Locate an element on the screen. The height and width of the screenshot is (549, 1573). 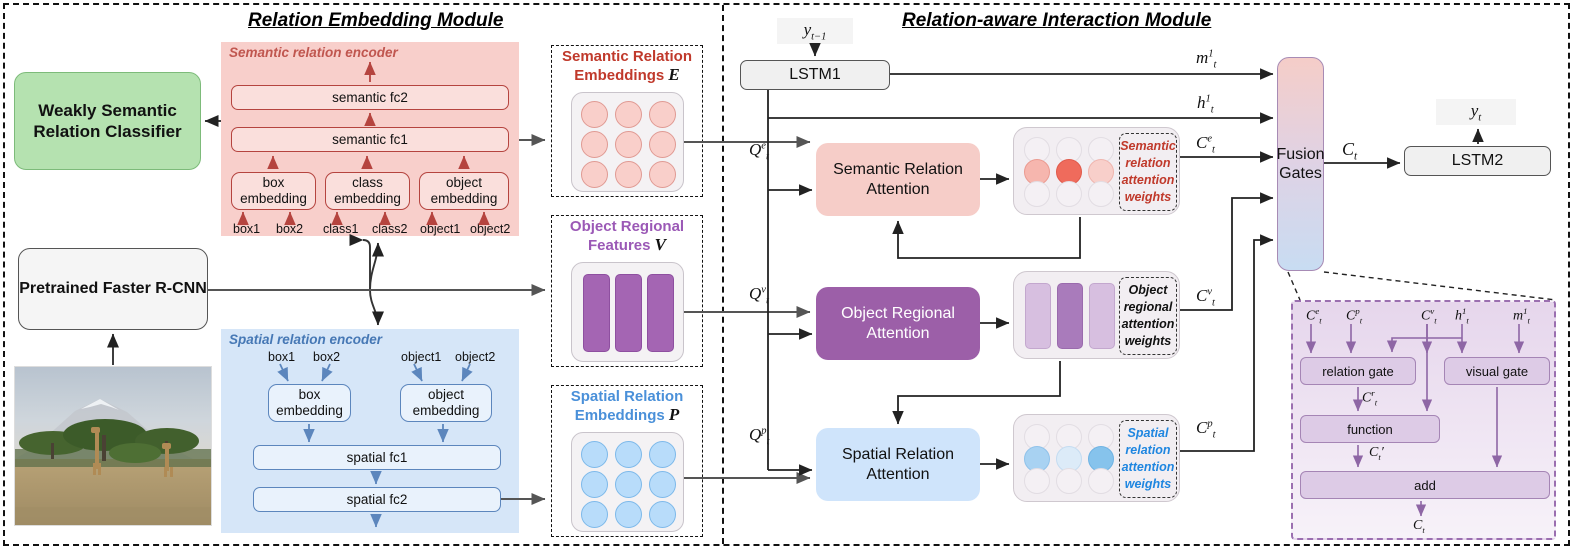
lstm2-box: LSTM2 is located at coordinates (1477, 161).